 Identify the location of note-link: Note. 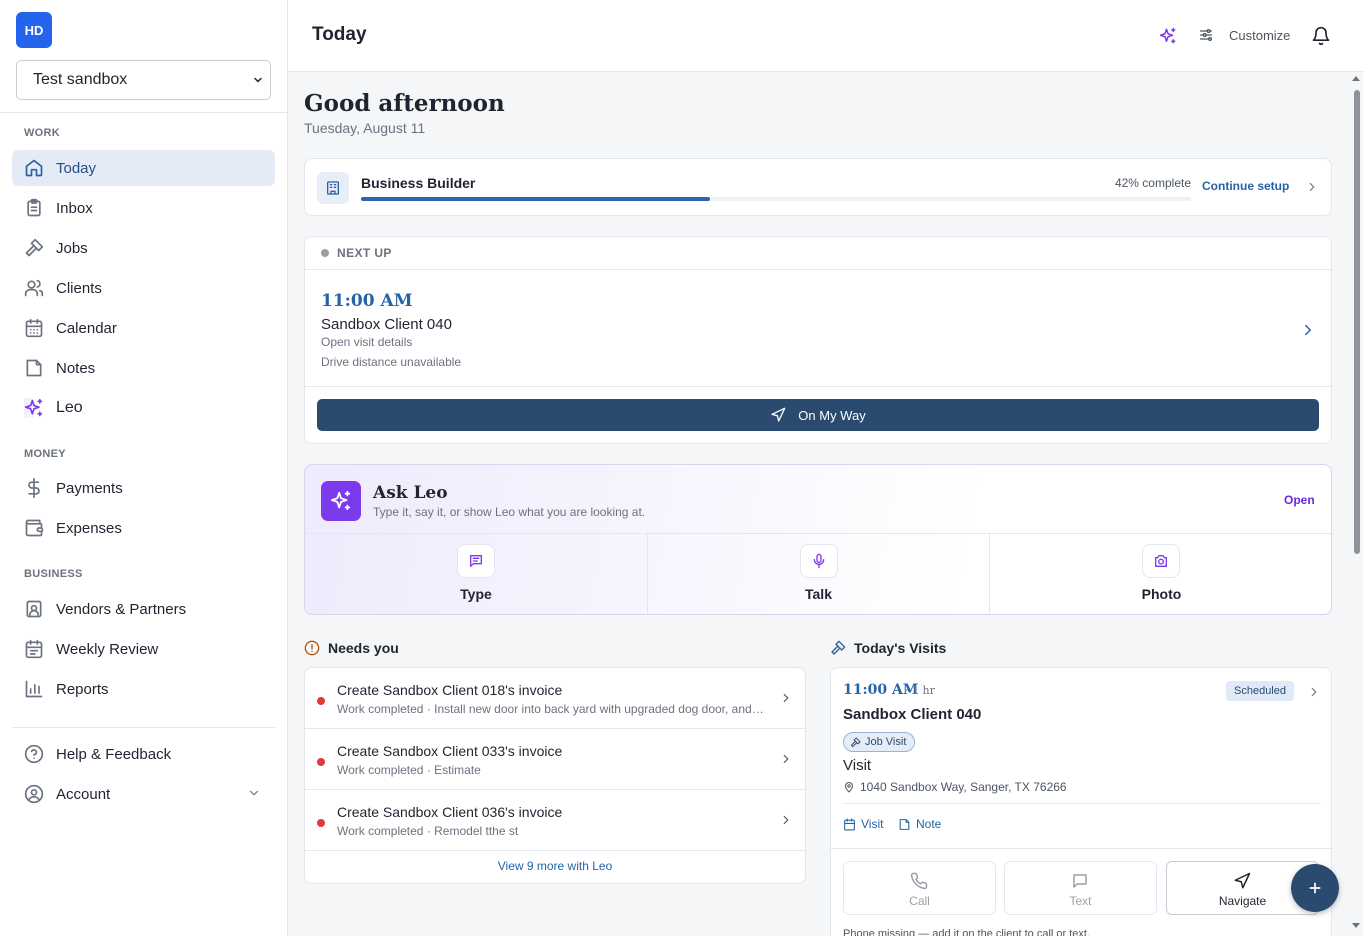
(919, 824).